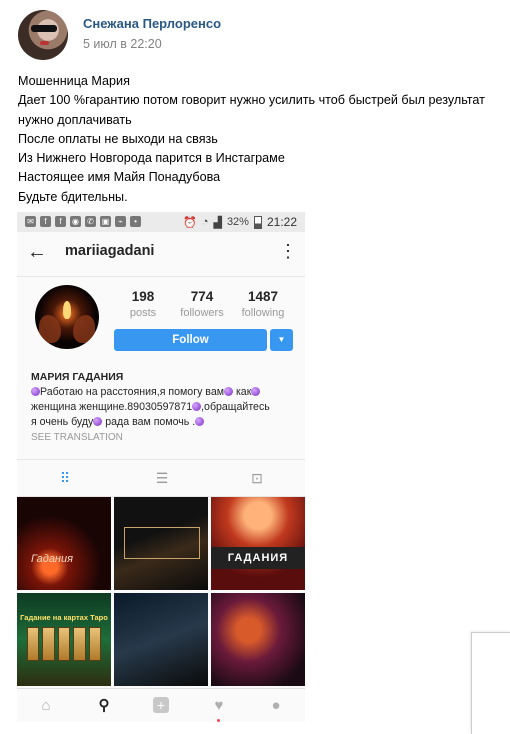 The height and width of the screenshot is (734, 510). What do you see at coordinates (30, 221) in the screenshot?
I see `notification-icon: ✉` at bounding box center [30, 221].